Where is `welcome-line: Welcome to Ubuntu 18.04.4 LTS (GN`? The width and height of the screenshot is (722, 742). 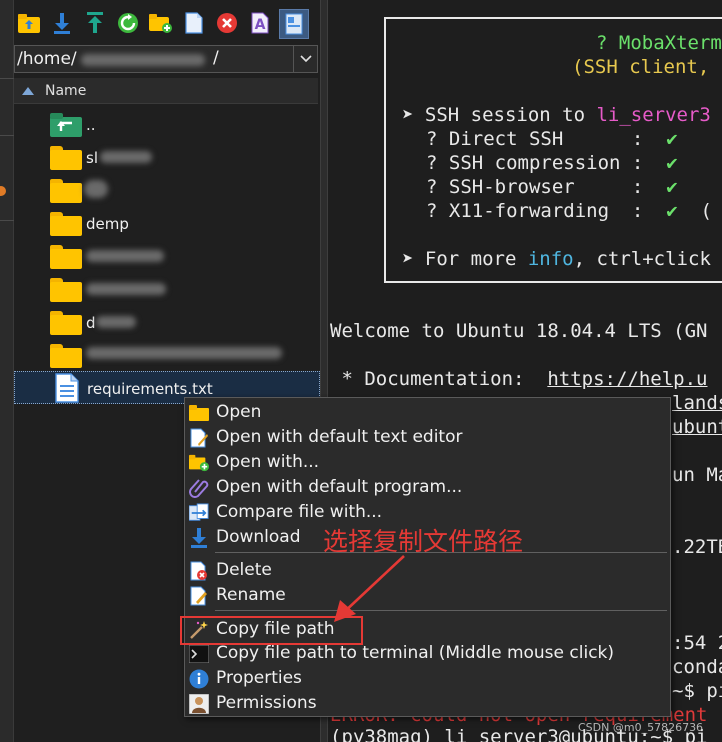 welcome-line: Welcome to Ubuntu 18.04.4 LTS (GN is located at coordinates (519, 331).